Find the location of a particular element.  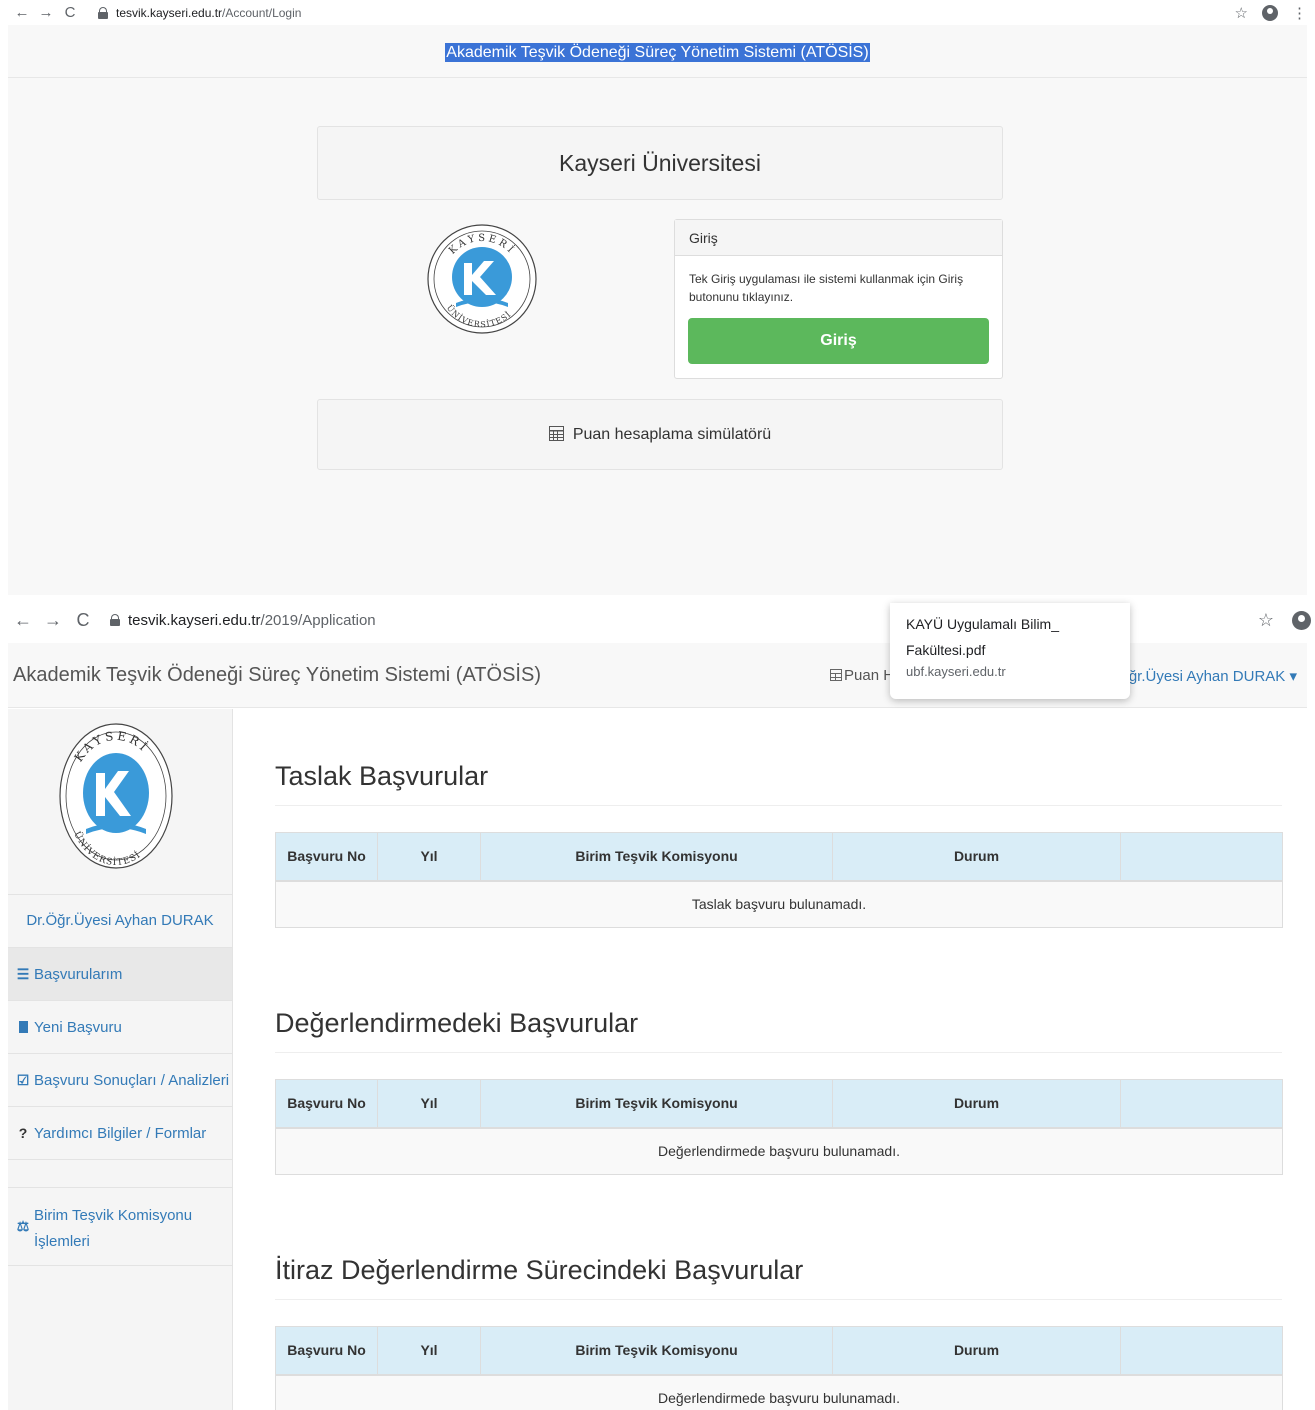

file-icon is located at coordinates (23, 1027).